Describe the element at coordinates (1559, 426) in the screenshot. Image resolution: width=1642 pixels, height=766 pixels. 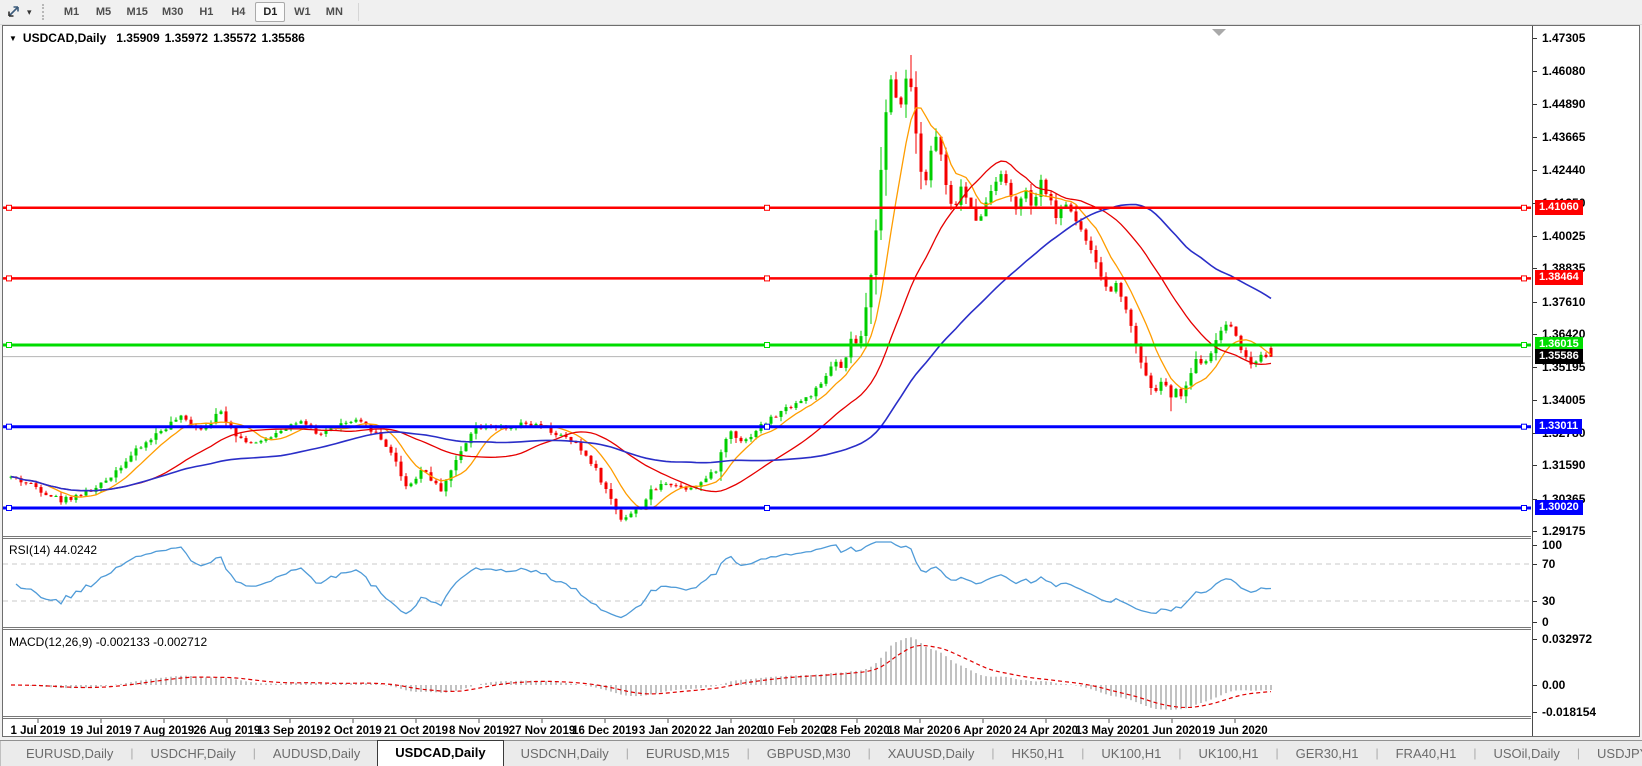
I see `hline-price-label: 1.33011` at that location.